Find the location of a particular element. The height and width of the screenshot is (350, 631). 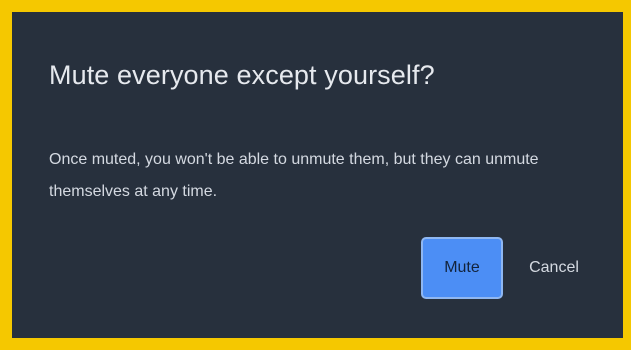

mute-button: Mute is located at coordinates (462, 268).